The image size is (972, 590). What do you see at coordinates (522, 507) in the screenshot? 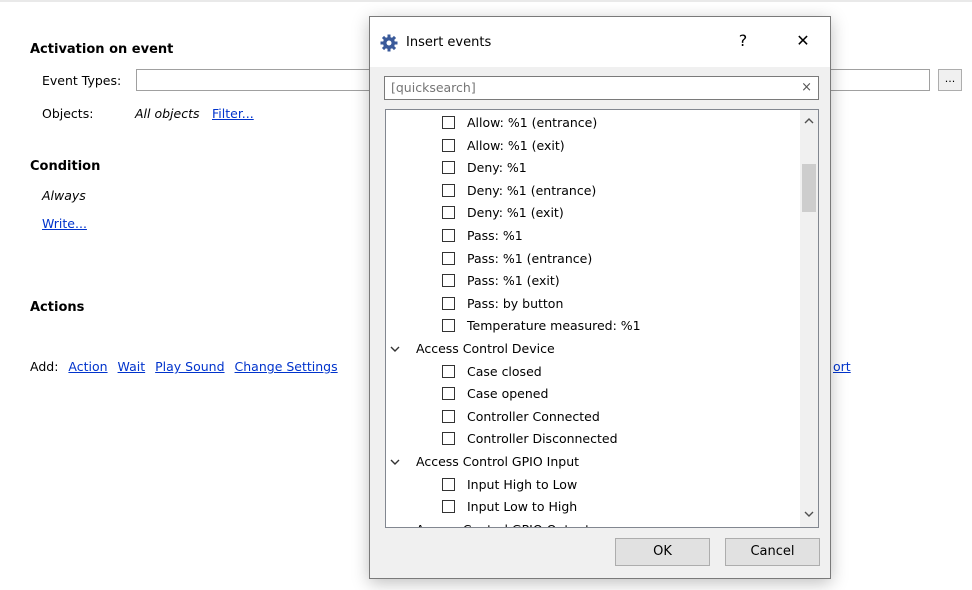
I see `event-label: Input Low to High` at bounding box center [522, 507].